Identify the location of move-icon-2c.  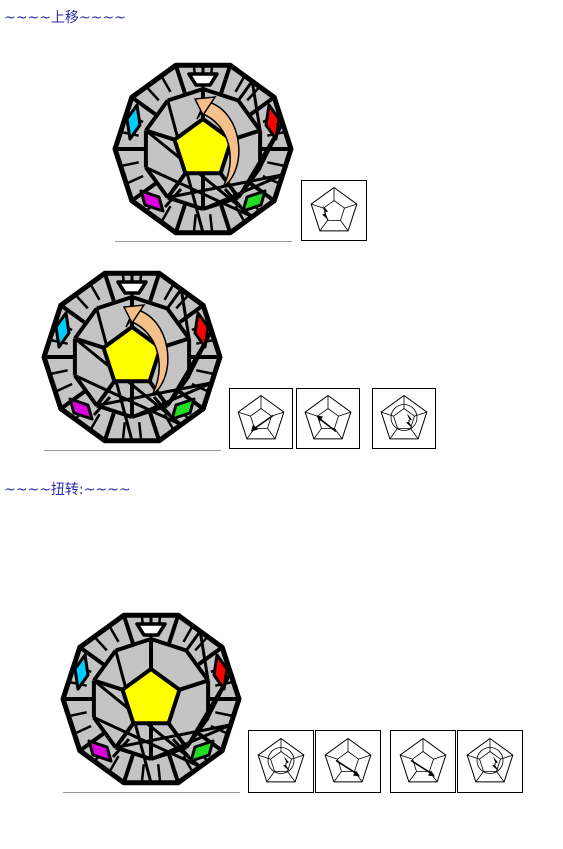
(404, 418).